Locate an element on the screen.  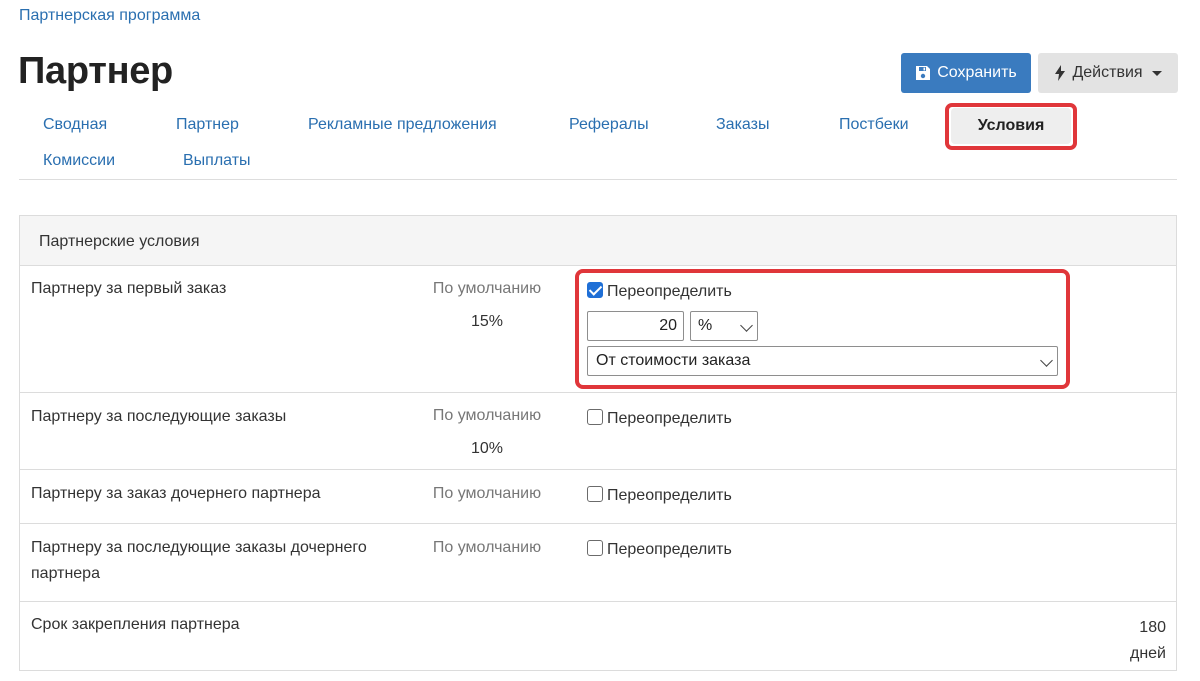
default-value: 15% is located at coordinates (487, 321).